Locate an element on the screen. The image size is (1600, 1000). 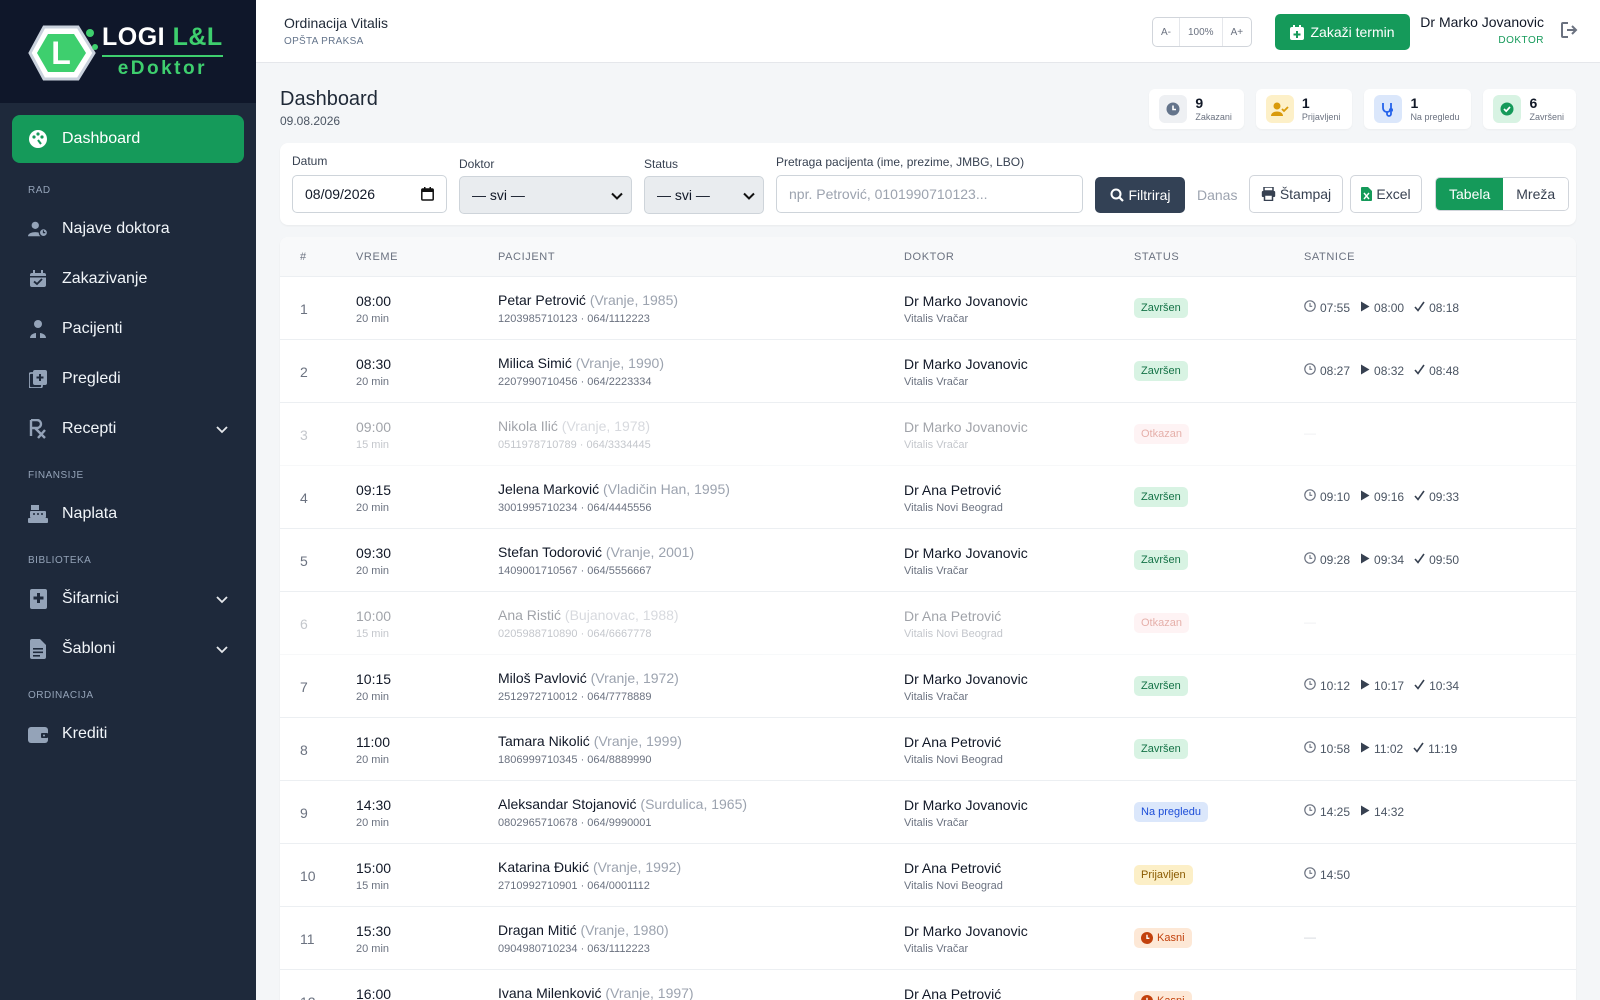
calendar-icon is located at coordinates (427, 195).